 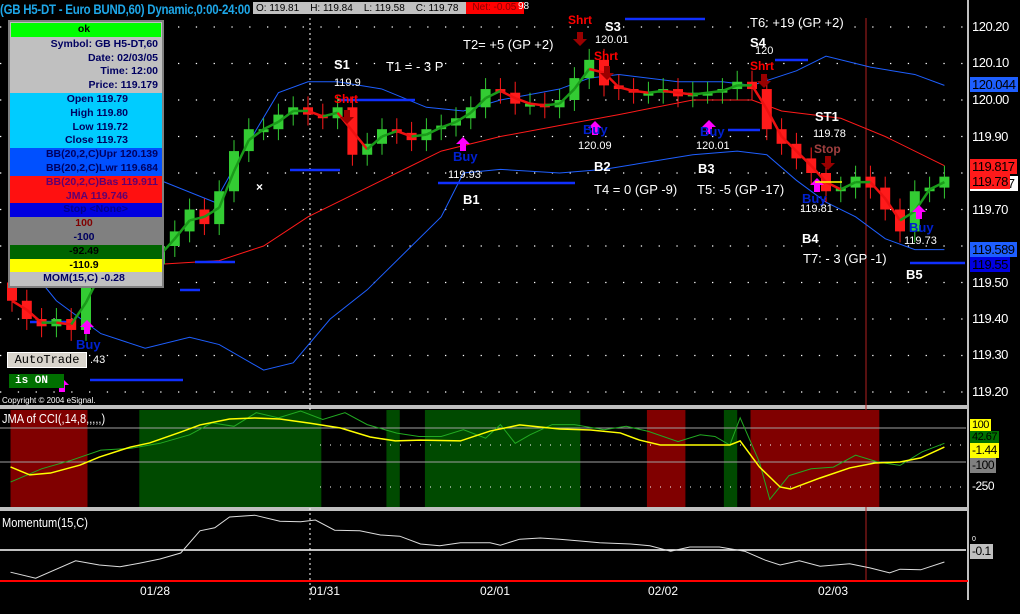 I want to click on date-tick: 01/28, so click(x=155, y=591).